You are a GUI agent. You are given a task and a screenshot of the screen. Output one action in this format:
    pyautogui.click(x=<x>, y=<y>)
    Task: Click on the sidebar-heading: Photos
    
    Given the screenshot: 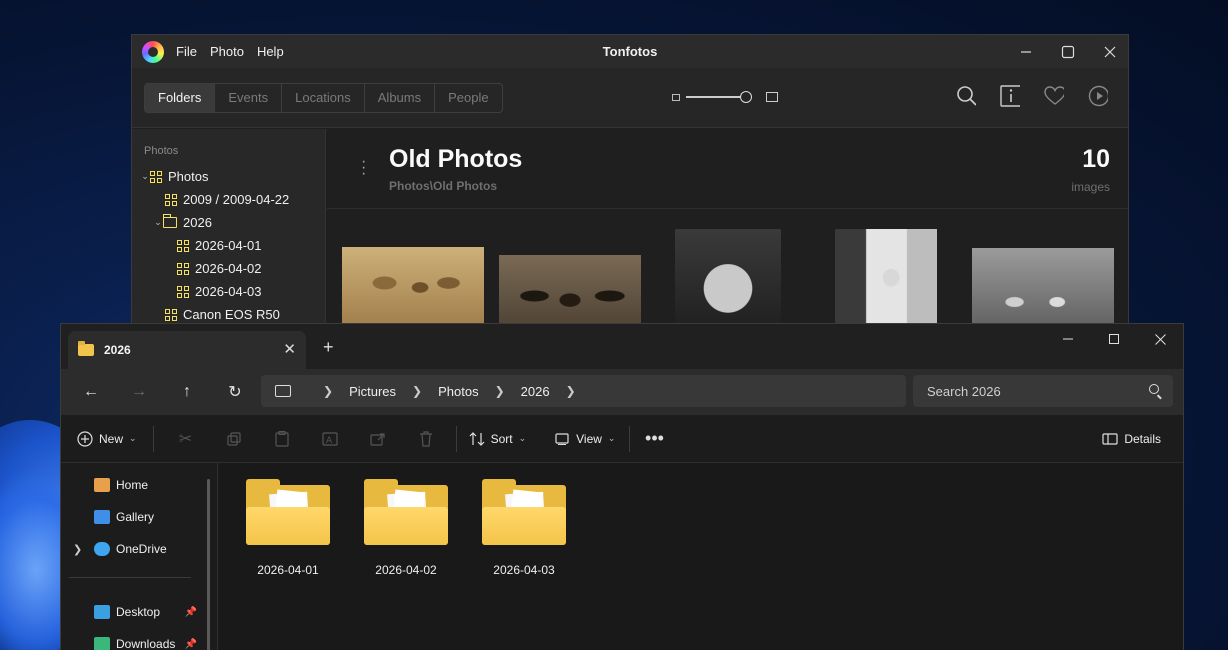 What is the action you would take?
    pyautogui.click(x=161, y=151)
    